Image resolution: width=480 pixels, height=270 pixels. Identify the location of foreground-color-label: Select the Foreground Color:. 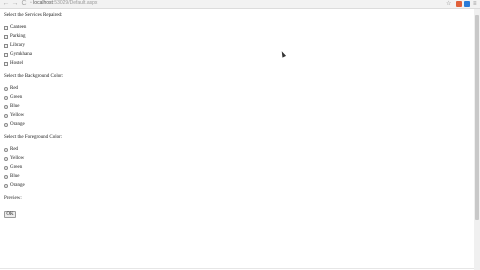
(33, 137).